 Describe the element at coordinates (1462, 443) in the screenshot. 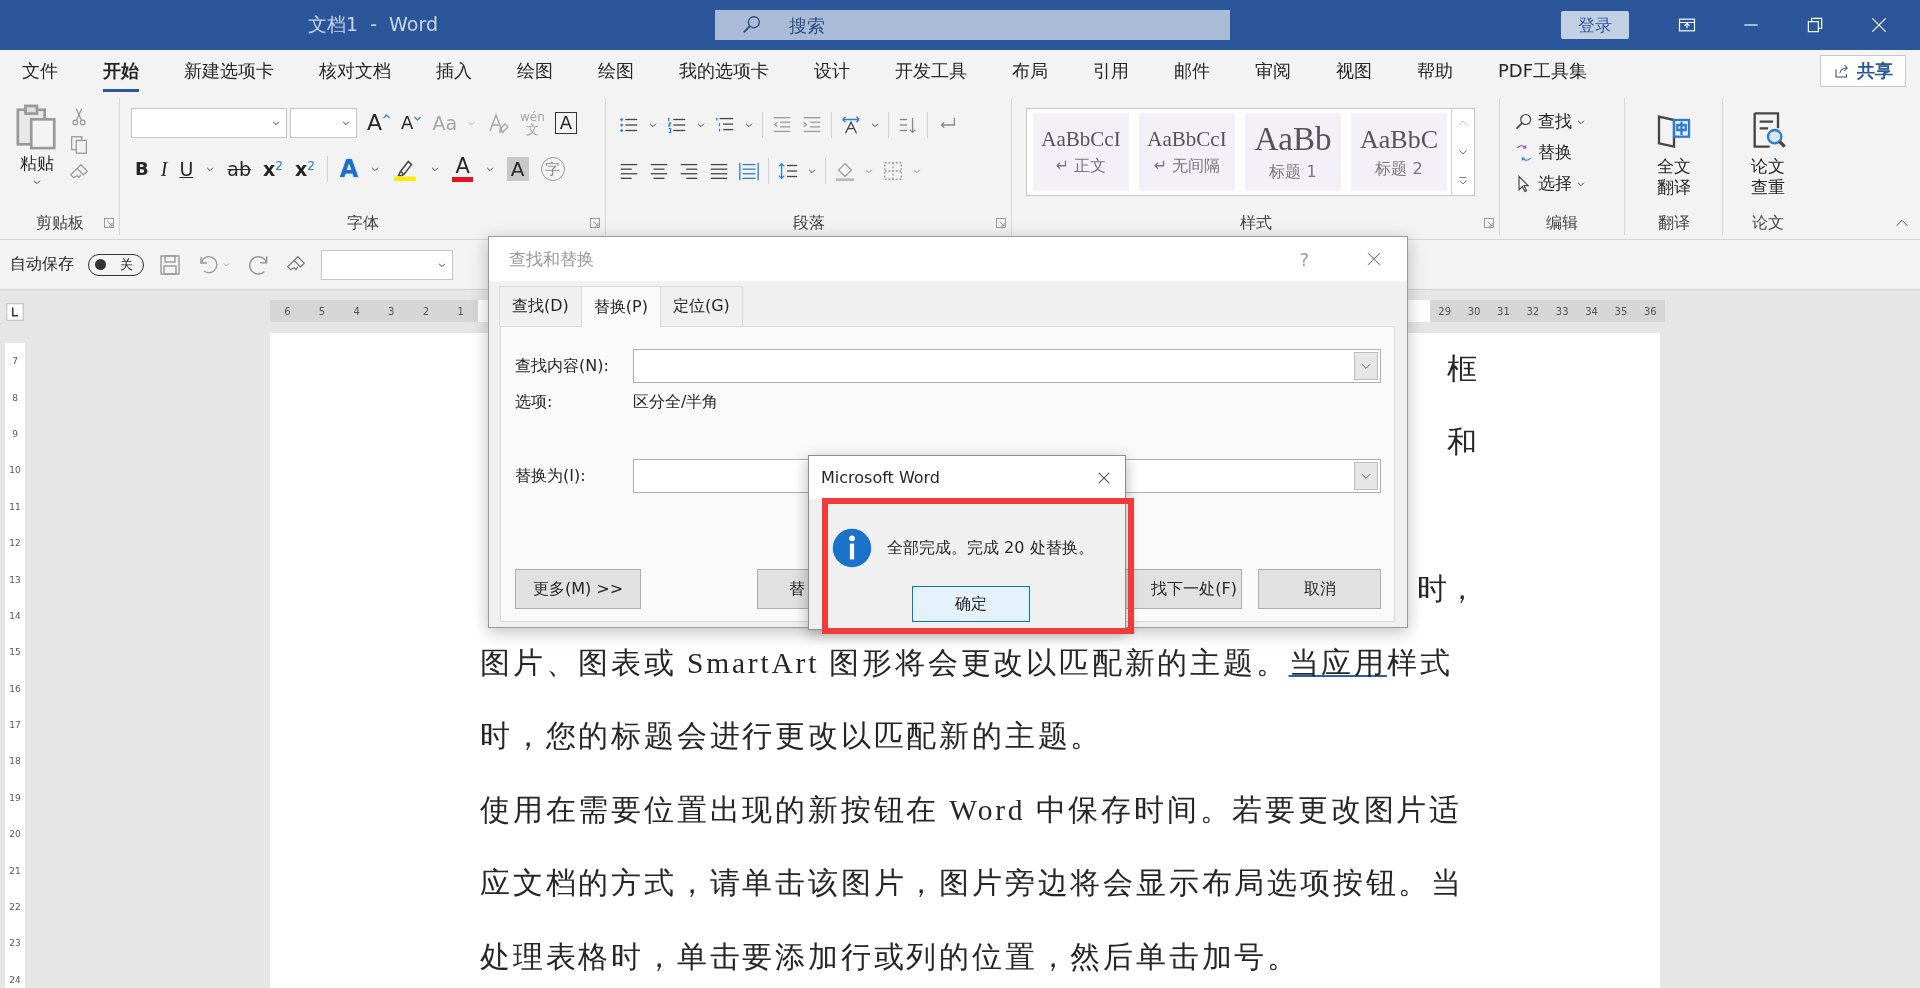

I see `body-text-line: 和` at that location.